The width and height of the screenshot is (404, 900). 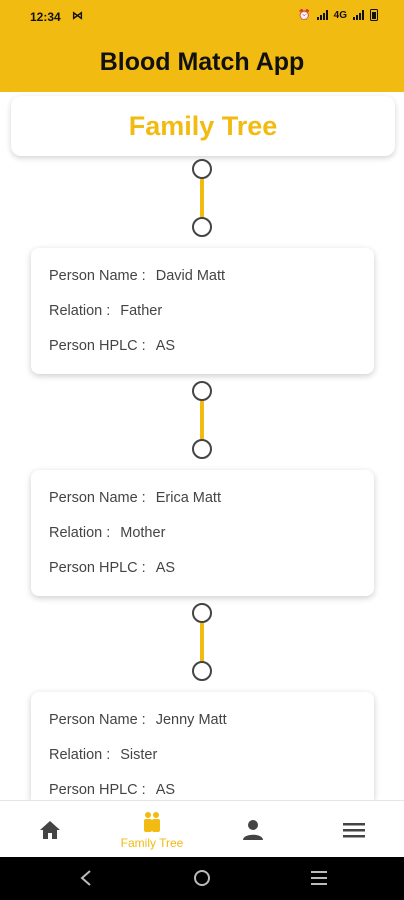 I want to click on relation-row: Relation : Mother, so click(x=107, y=533).